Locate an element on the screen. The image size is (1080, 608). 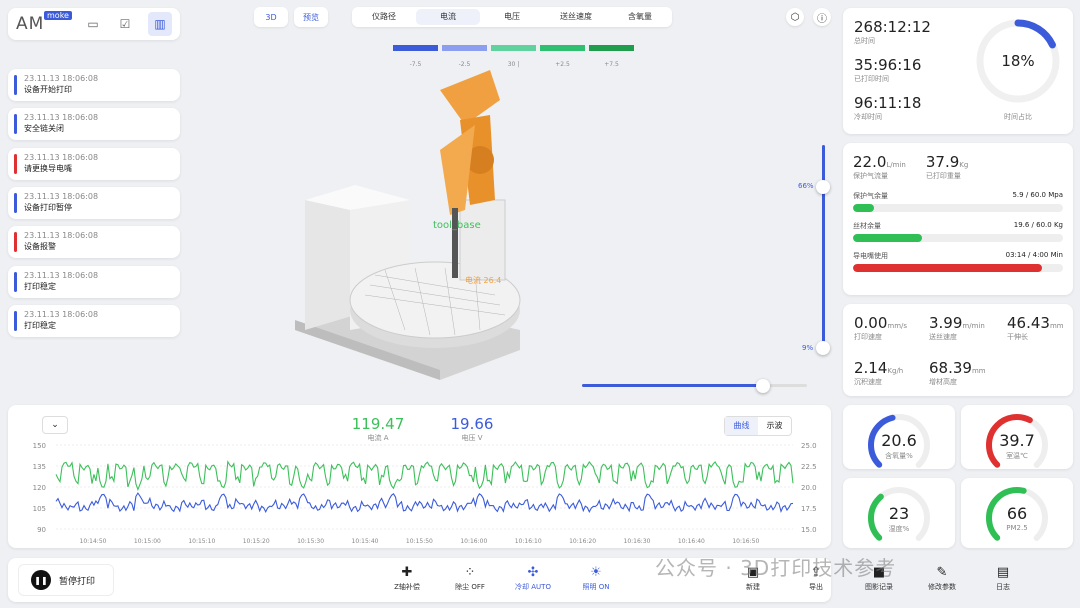
tab-2: 电压 is located at coordinates (512, 17).